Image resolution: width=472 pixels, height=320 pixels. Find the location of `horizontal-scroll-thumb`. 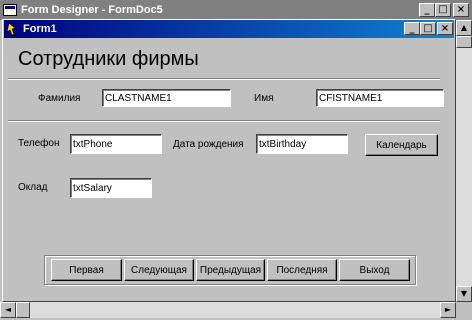

horizontal-scroll-thumb is located at coordinates (23, 310).